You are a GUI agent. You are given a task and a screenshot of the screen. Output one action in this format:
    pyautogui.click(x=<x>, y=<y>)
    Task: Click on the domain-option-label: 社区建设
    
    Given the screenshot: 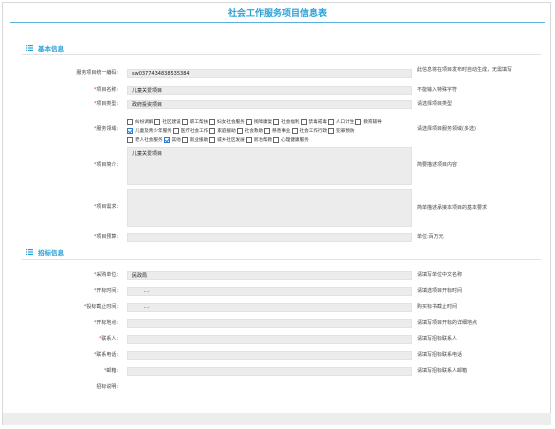 What is the action you would take?
    pyautogui.click(x=171, y=122)
    